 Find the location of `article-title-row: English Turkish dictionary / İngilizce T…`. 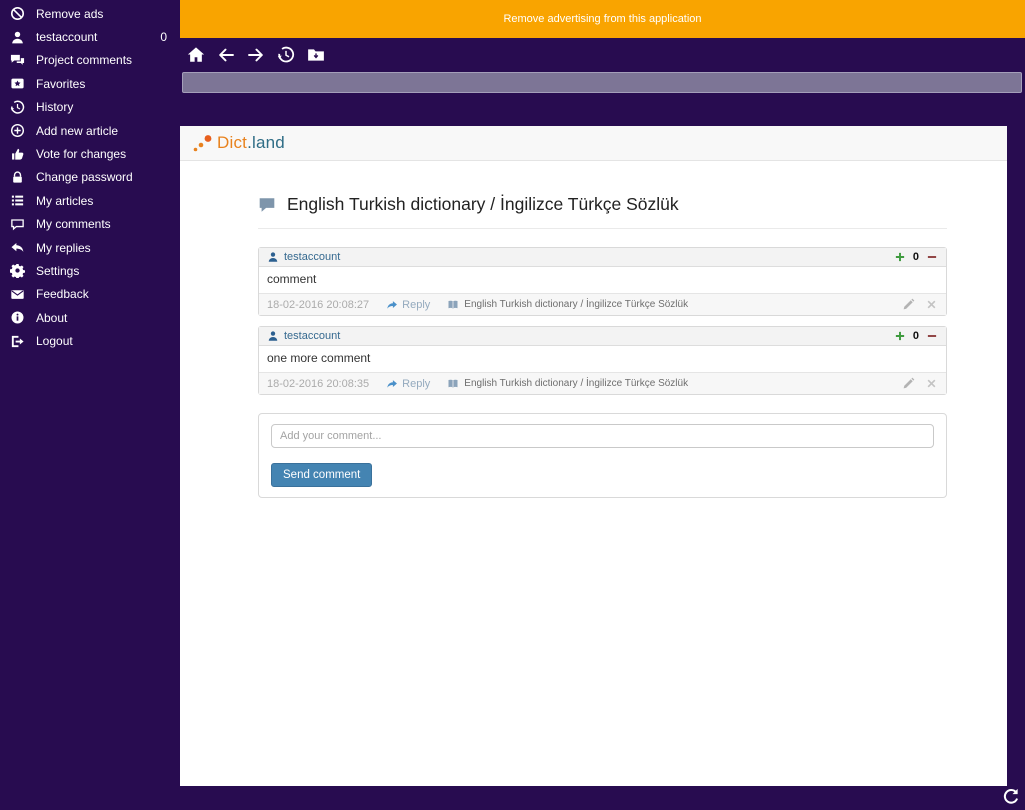

article-title-row: English Turkish dictionary / İngilizce T… is located at coordinates (602, 204).